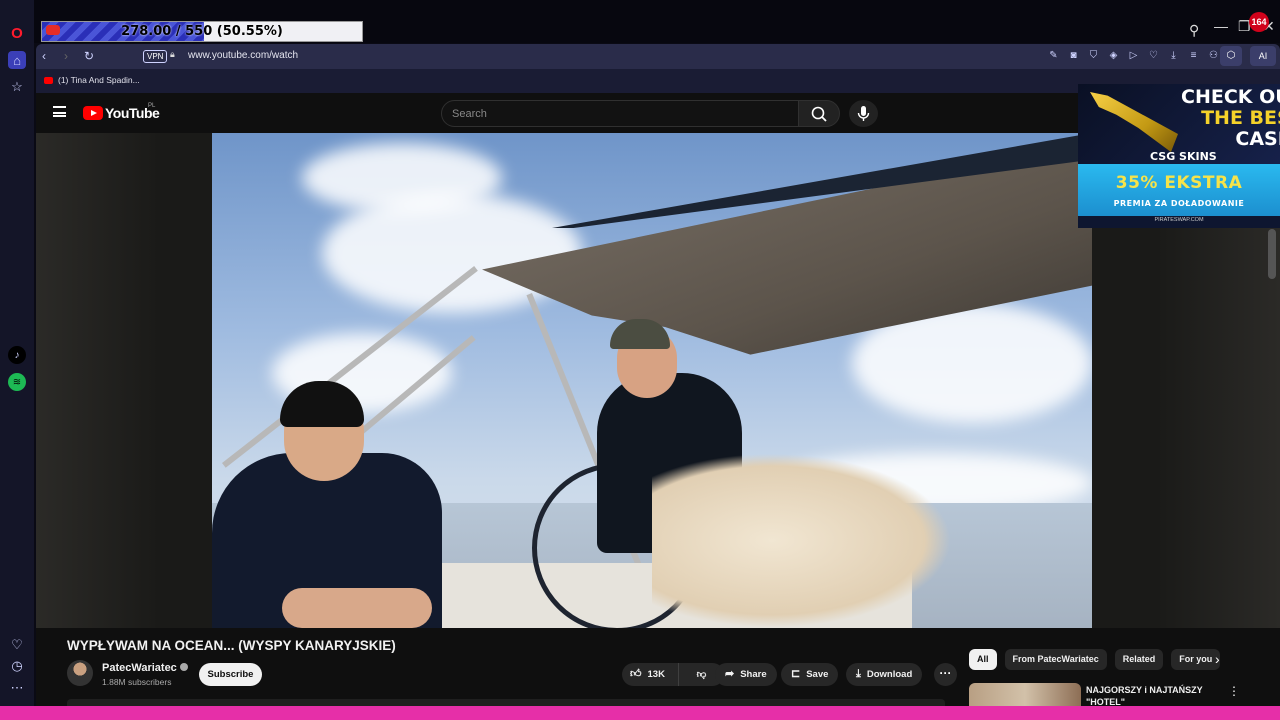 The width and height of the screenshot is (1280, 720). I want to click on ad-promo: 35% EKSTRA, so click(1179, 183).